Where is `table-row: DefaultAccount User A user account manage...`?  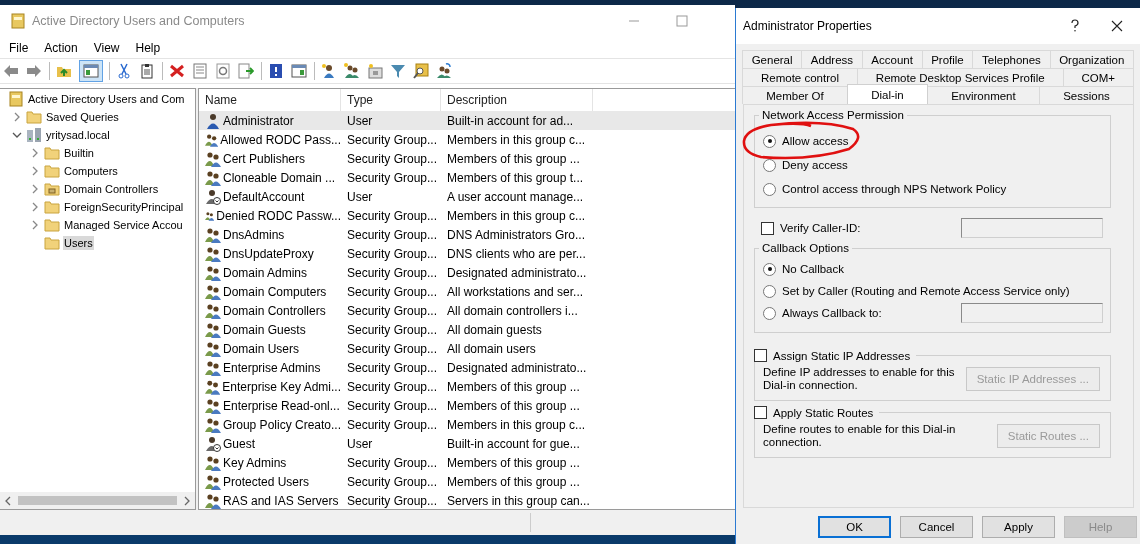 table-row: DefaultAccount User A user account manage... is located at coordinates (467, 196).